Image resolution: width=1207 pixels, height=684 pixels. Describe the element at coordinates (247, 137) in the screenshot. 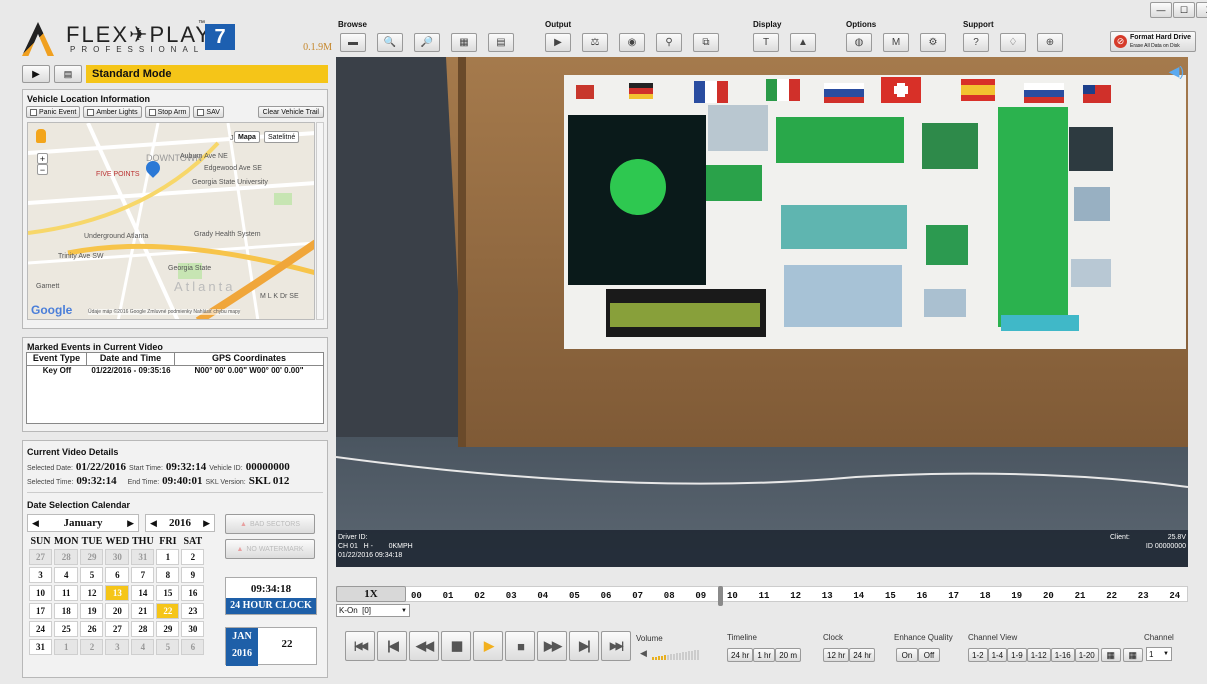

I see `map-type-map-button: Mapa` at that location.